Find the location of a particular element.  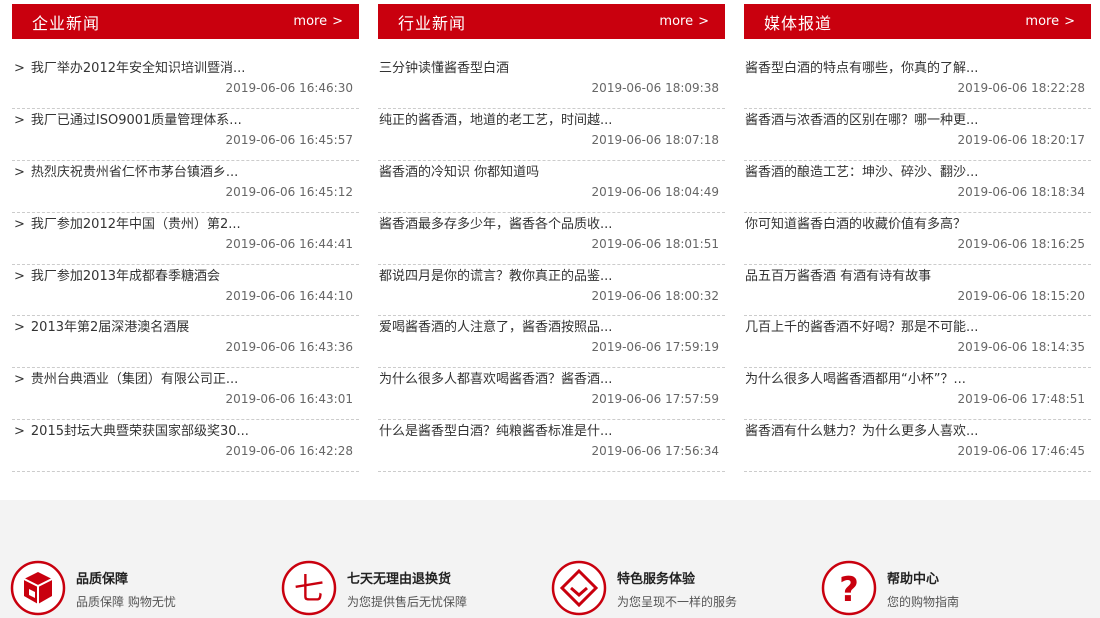

news-item: 酱香酒与浓香酒的区别在哪？哪一种更... 2019-06-06 18:20:17 is located at coordinates (917, 135).